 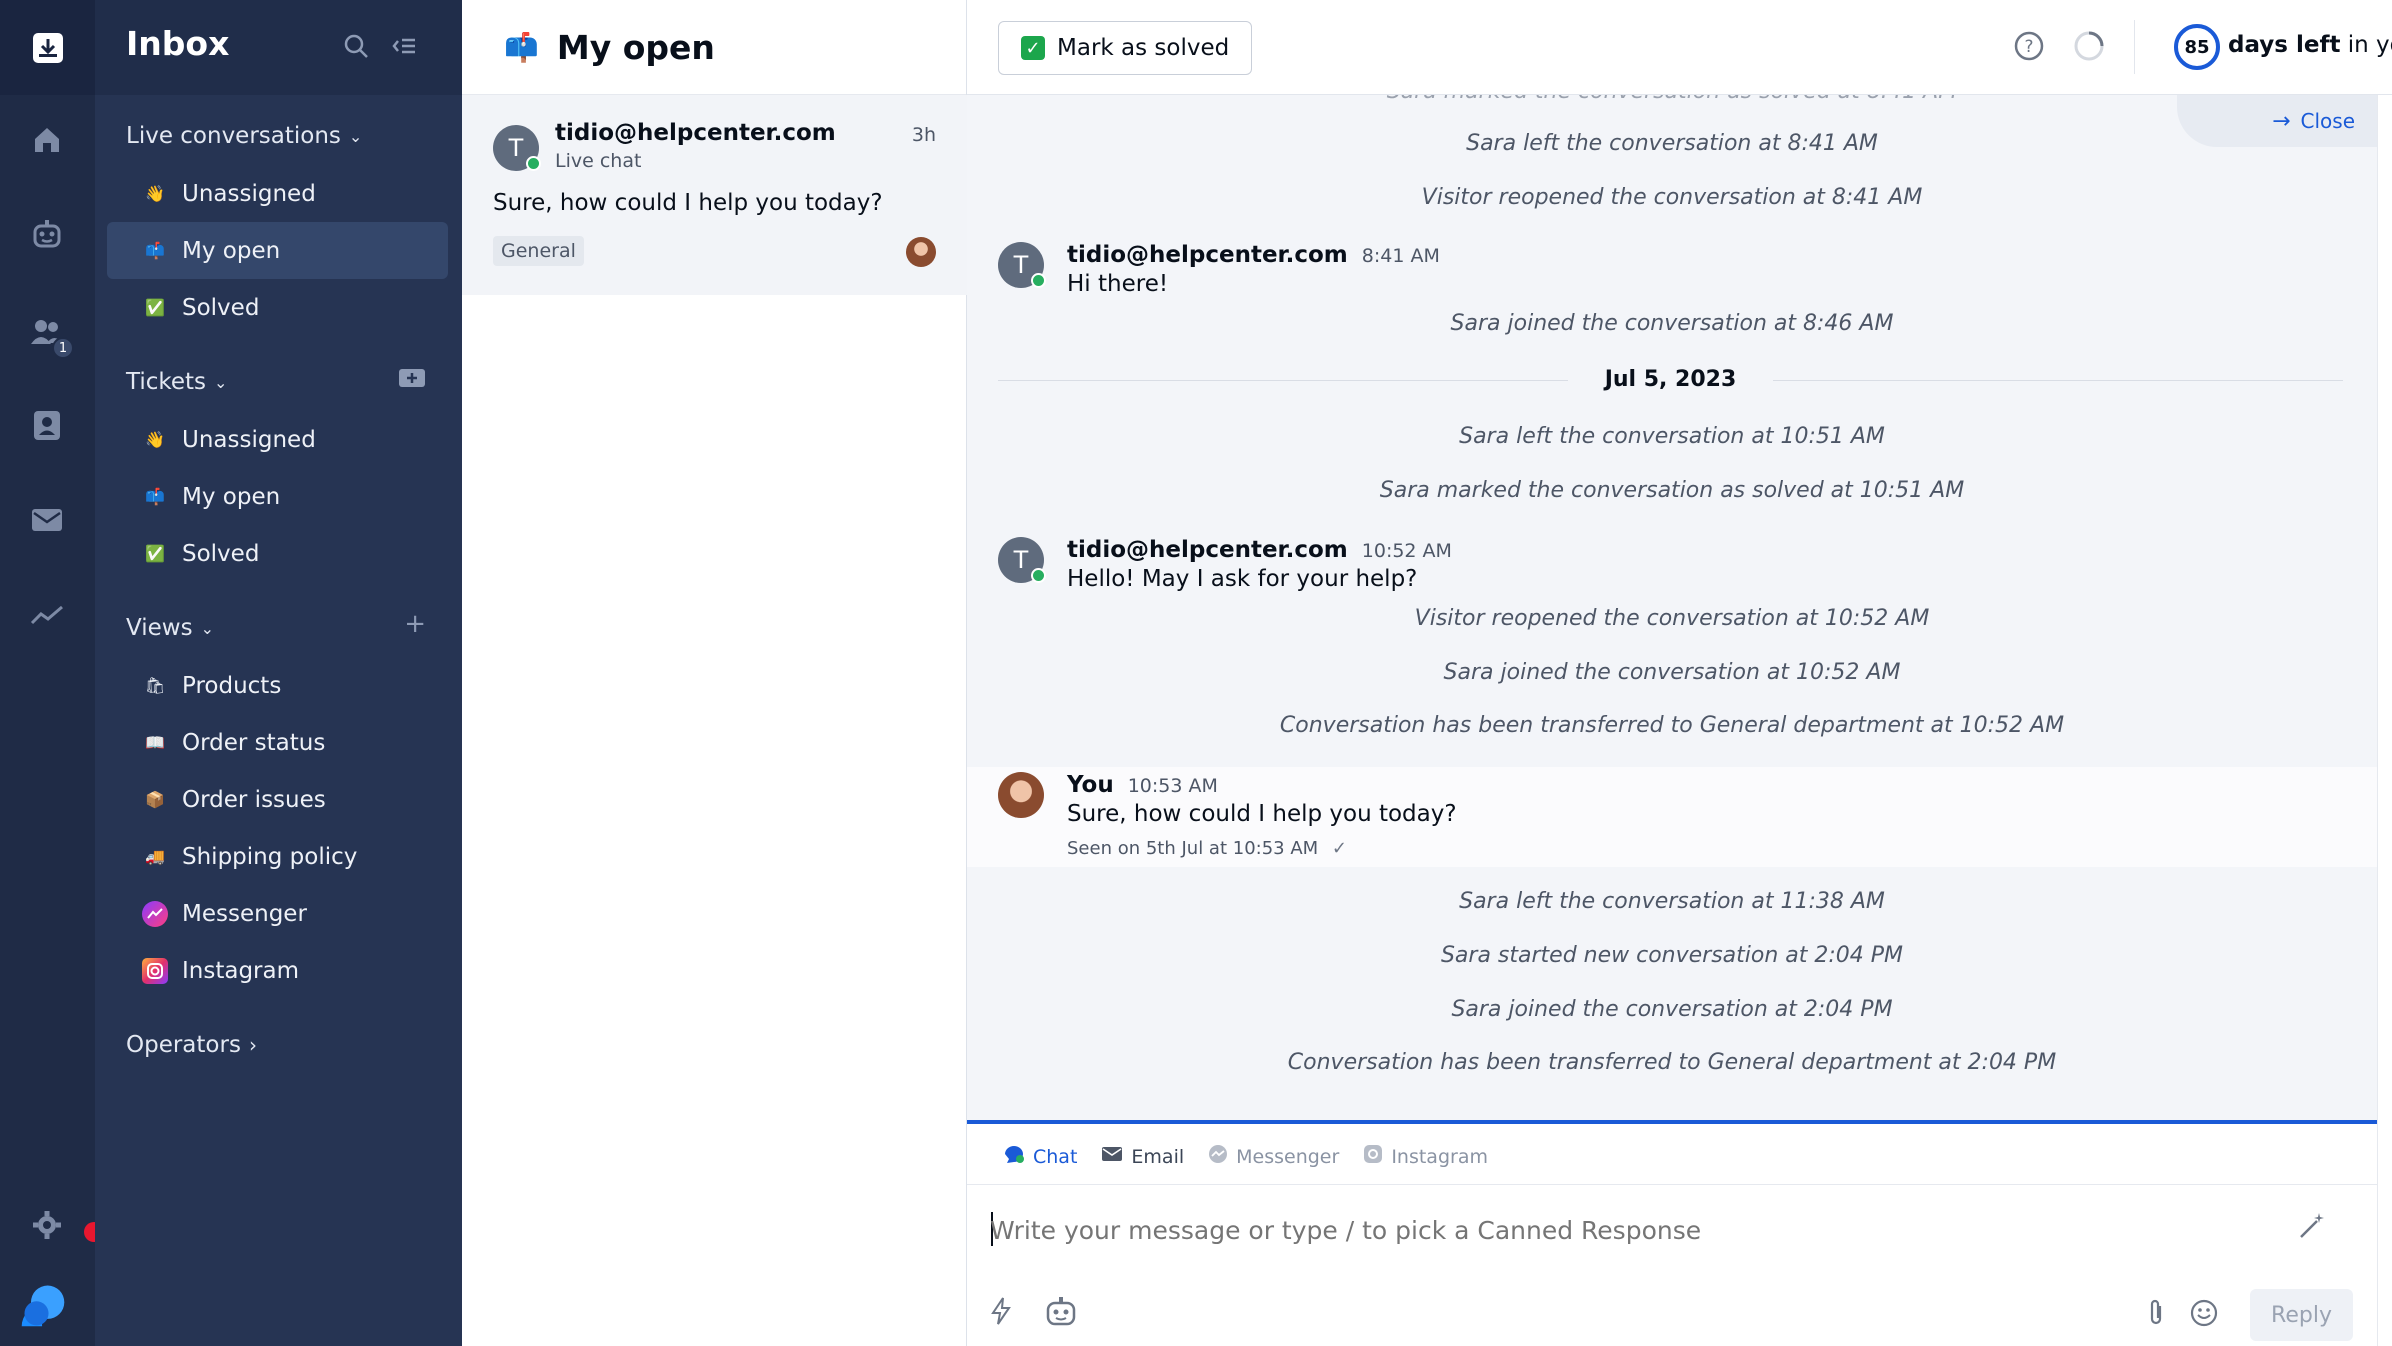 What do you see at coordinates (249, 193) in the screenshot?
I see `live-item-label: Unassigned` at bounding box center [249, 193].